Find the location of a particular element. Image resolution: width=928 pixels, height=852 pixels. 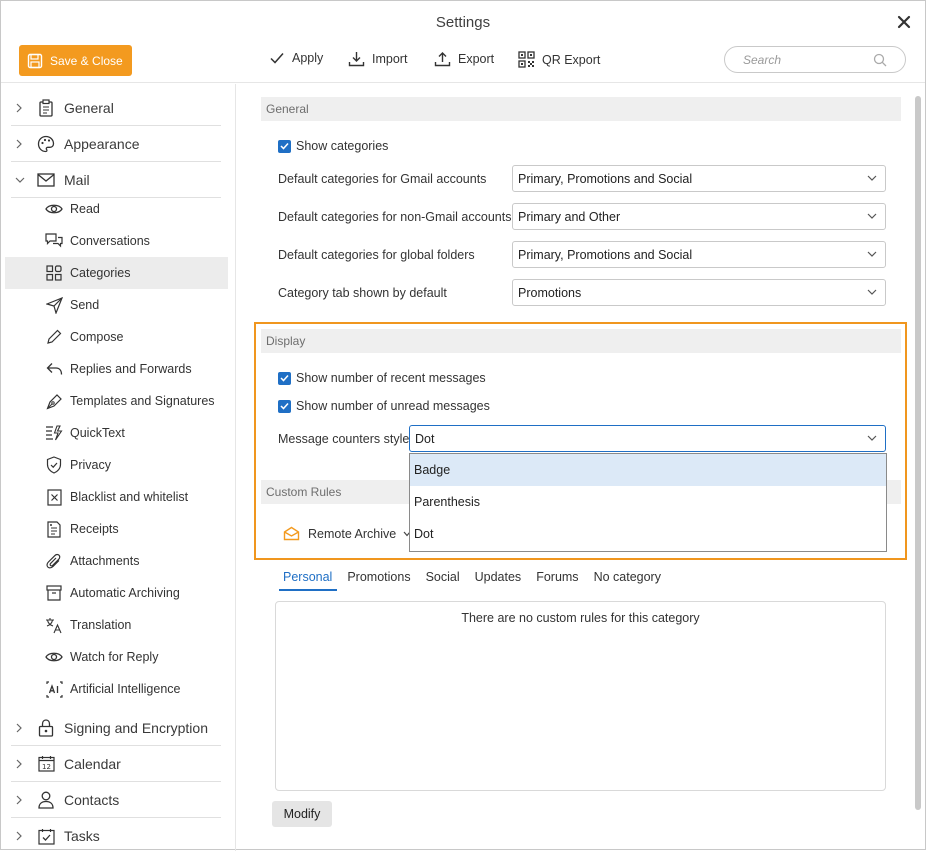

pen-nib-icon is located at coordinates (54, 401).